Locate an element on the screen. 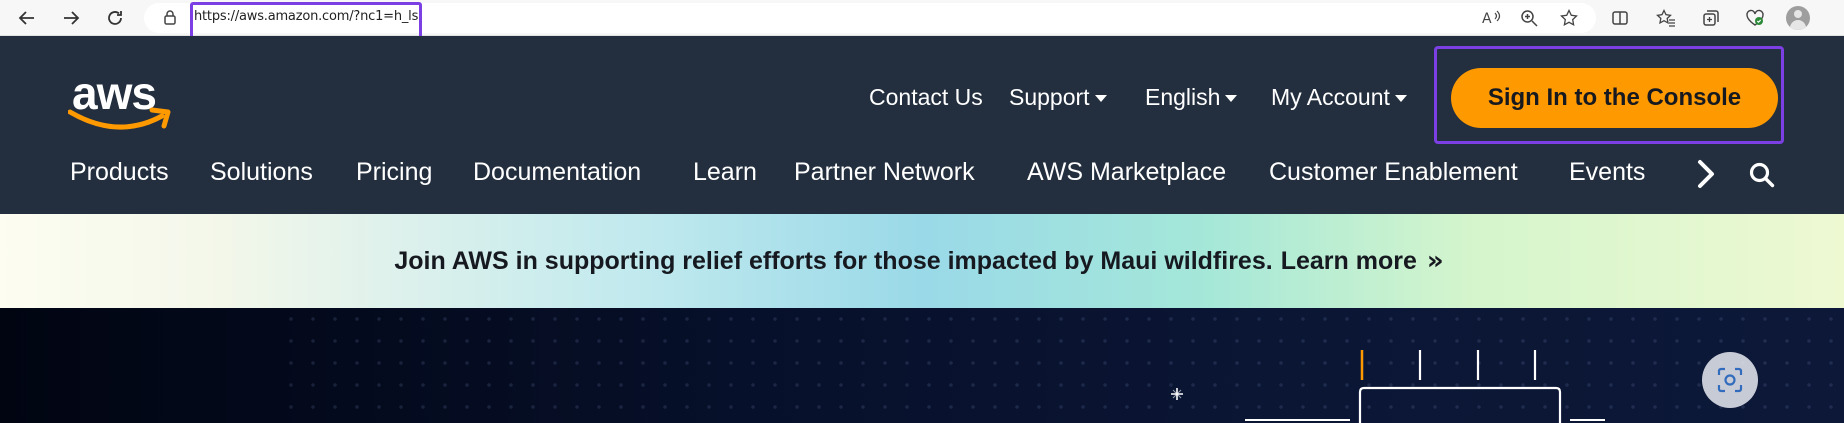  url-highlight-box is located at coordinates (306, 21).